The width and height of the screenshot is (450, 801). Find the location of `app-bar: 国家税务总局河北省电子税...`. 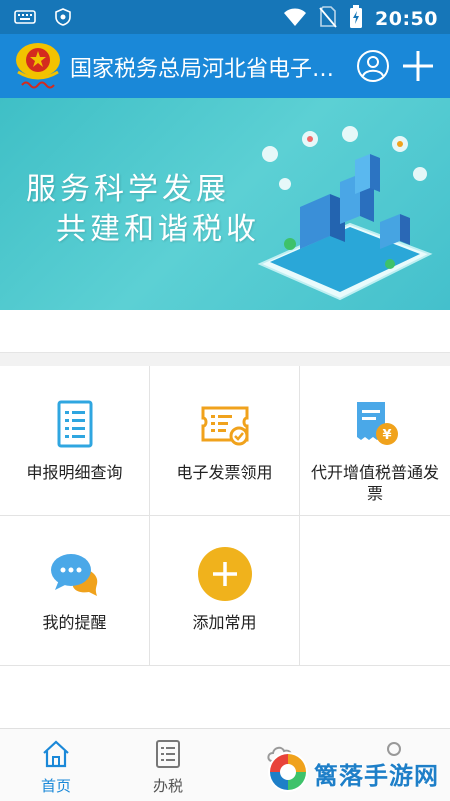

app-bar: 国家税务总局河北省电子税... is located at coordinates (225, 66).